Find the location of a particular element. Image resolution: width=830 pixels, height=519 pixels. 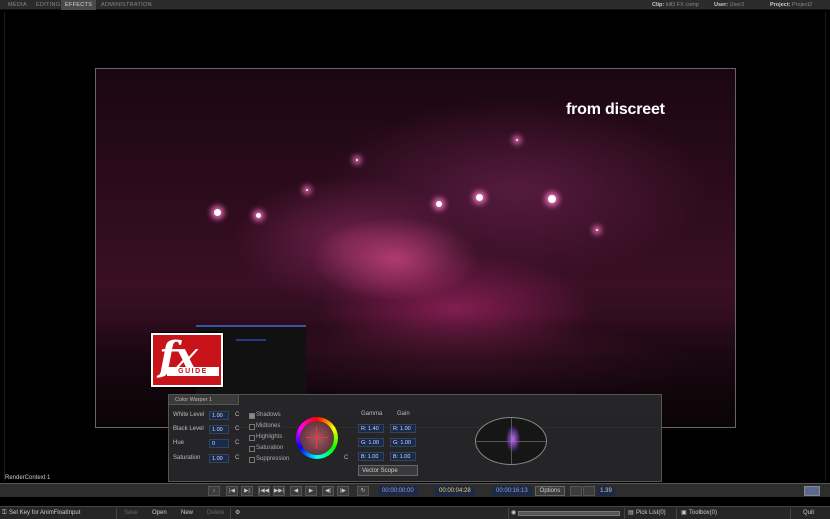

panel-title: Color Warper 1 is located at coordinates (204, 400).